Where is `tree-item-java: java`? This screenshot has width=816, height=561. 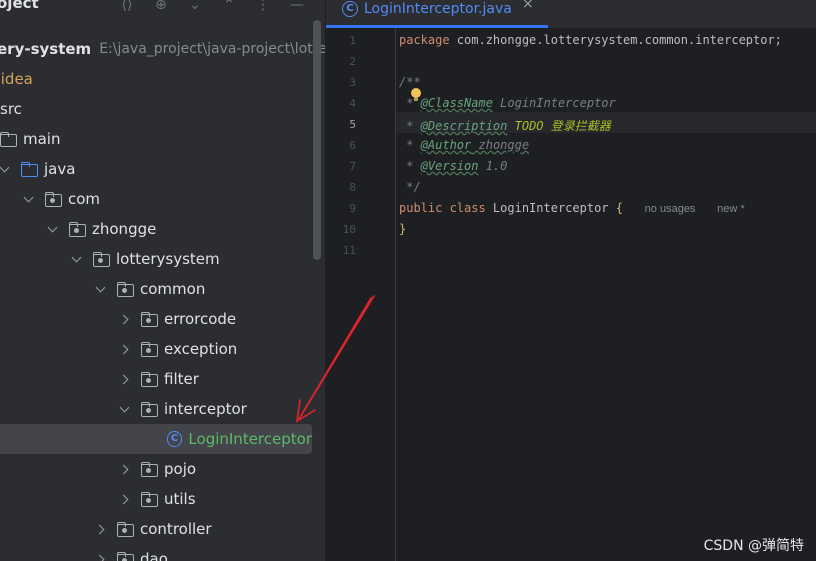
tree-item-java: java is located at coordinates (162, 169).